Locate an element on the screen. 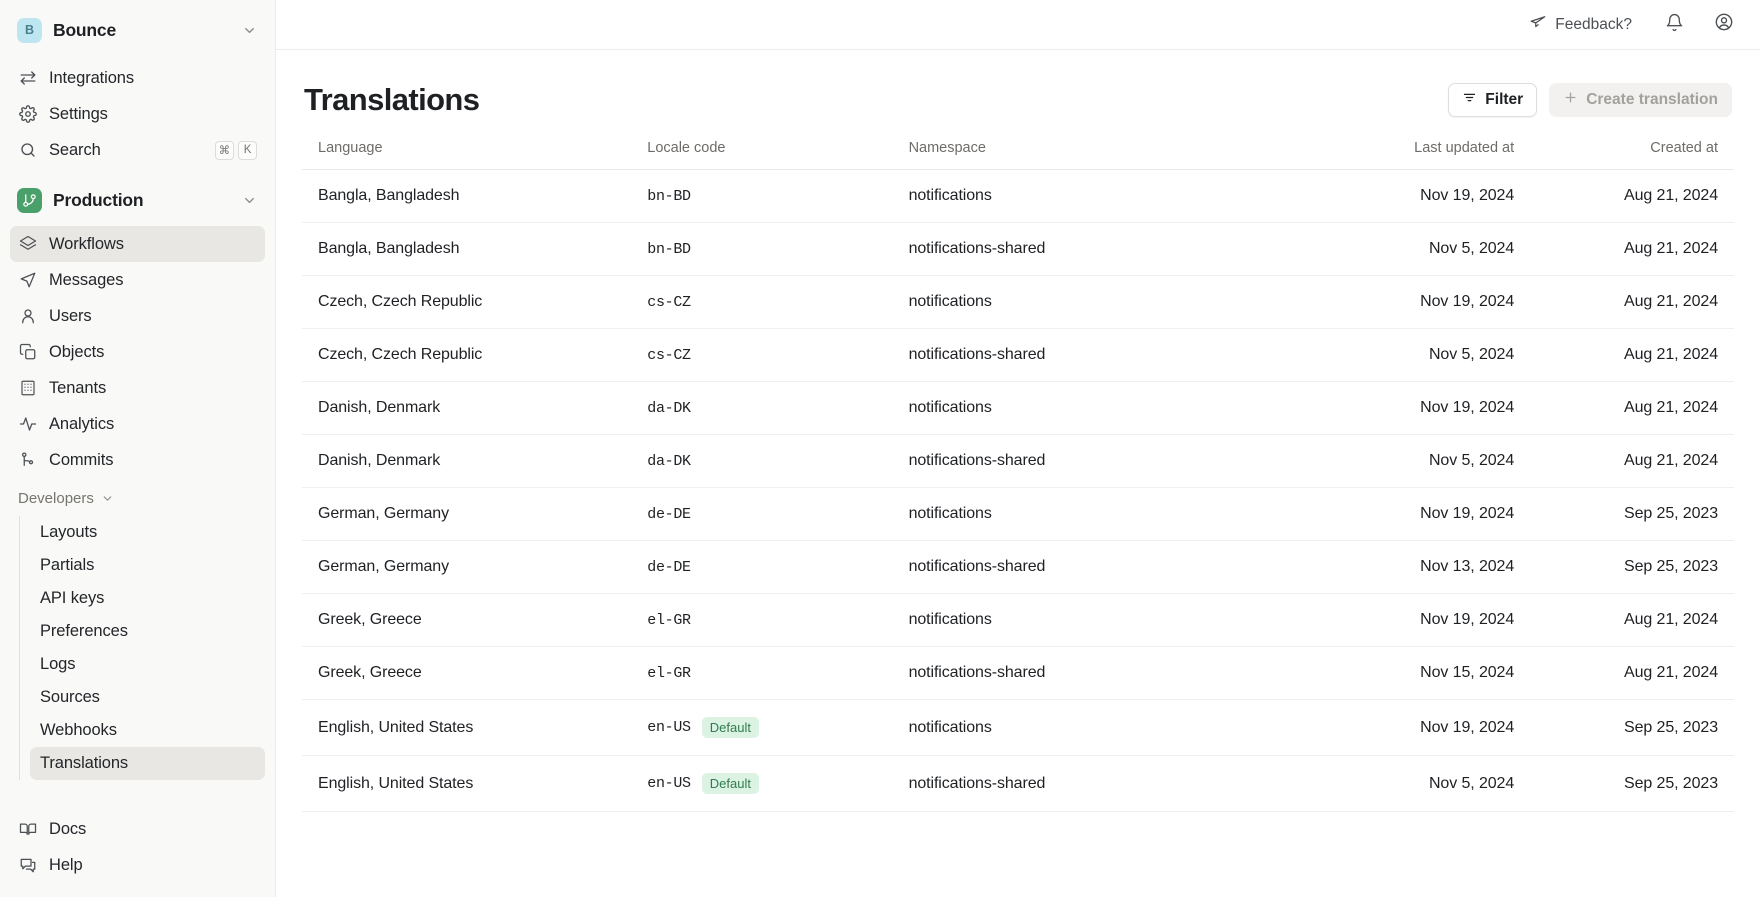  sidebar-item-partials: Partials is located at coordinates (147, 565).